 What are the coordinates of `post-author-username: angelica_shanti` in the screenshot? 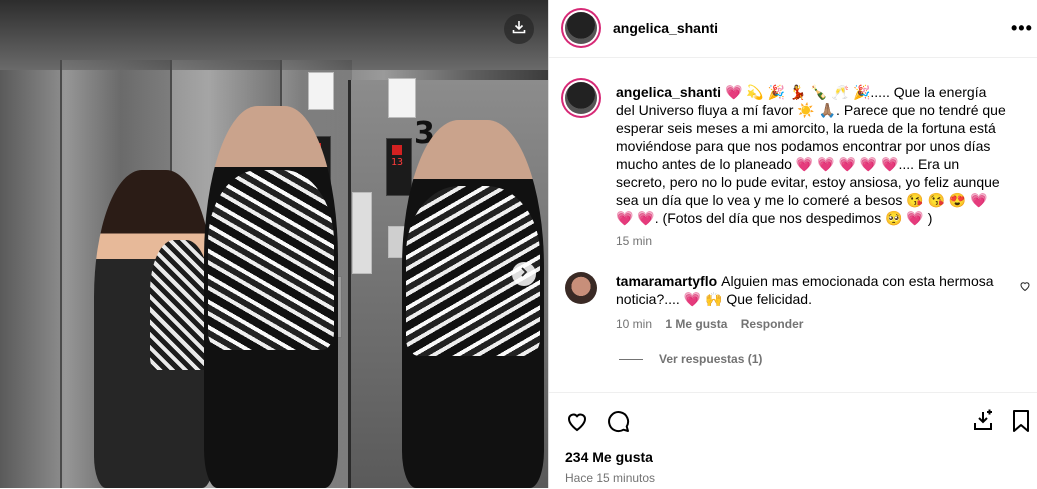 It's located at (665, 28).